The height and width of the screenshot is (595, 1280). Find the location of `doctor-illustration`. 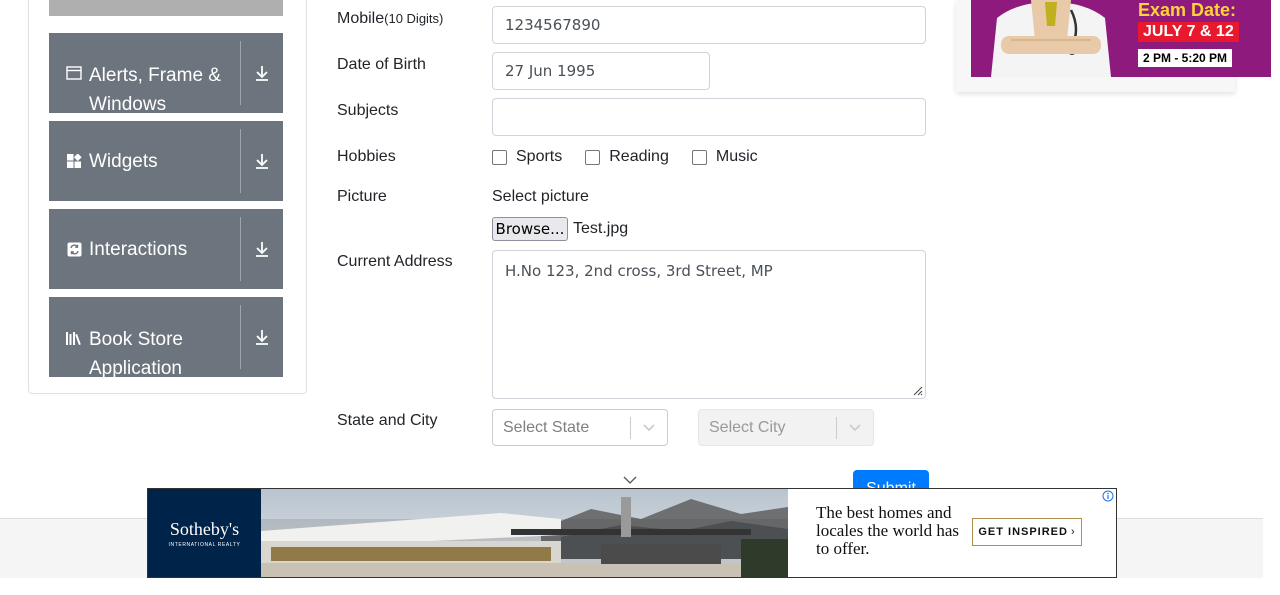

doctor-illustration is located at coordinates (1051, 38).